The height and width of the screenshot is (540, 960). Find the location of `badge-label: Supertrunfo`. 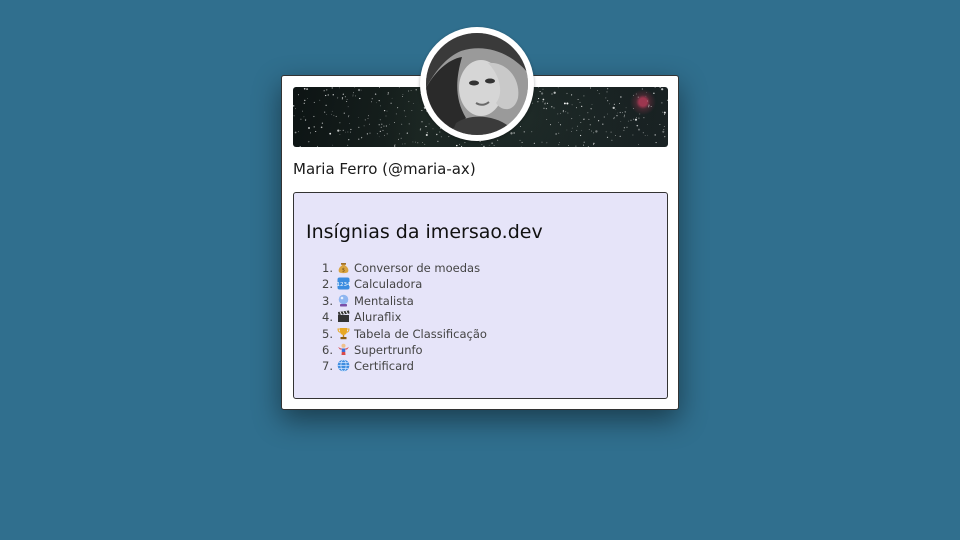

badge-label: Supertrunfo is located at coordinates (388, 349).